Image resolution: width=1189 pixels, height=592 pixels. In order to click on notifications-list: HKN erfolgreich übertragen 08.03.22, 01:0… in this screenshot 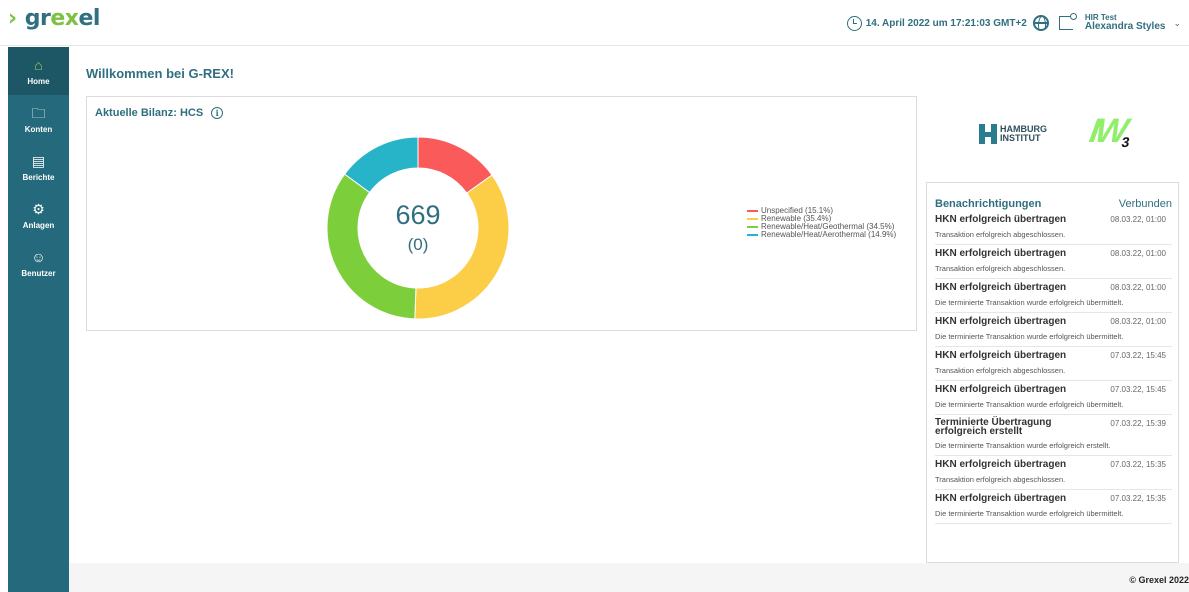, I will do `click(1052, 367)`.